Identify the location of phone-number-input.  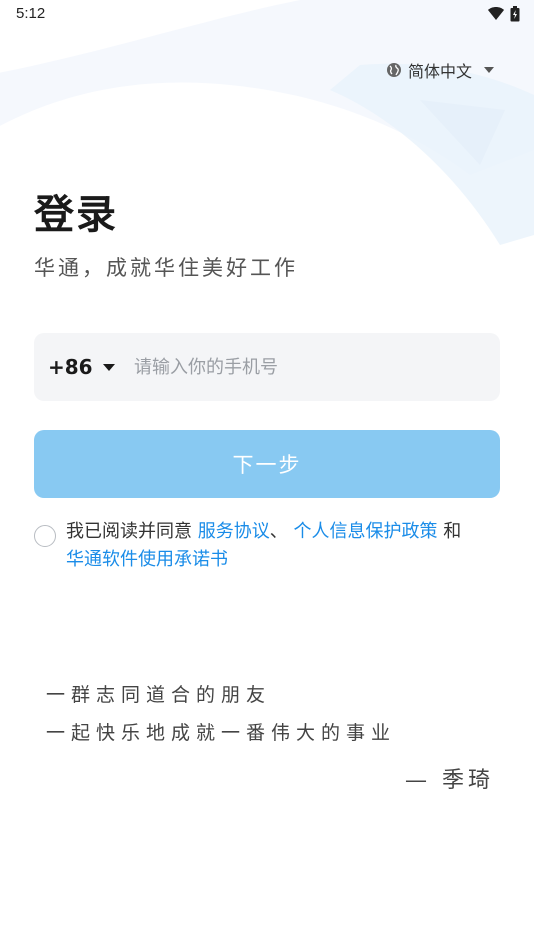
(317, 367).